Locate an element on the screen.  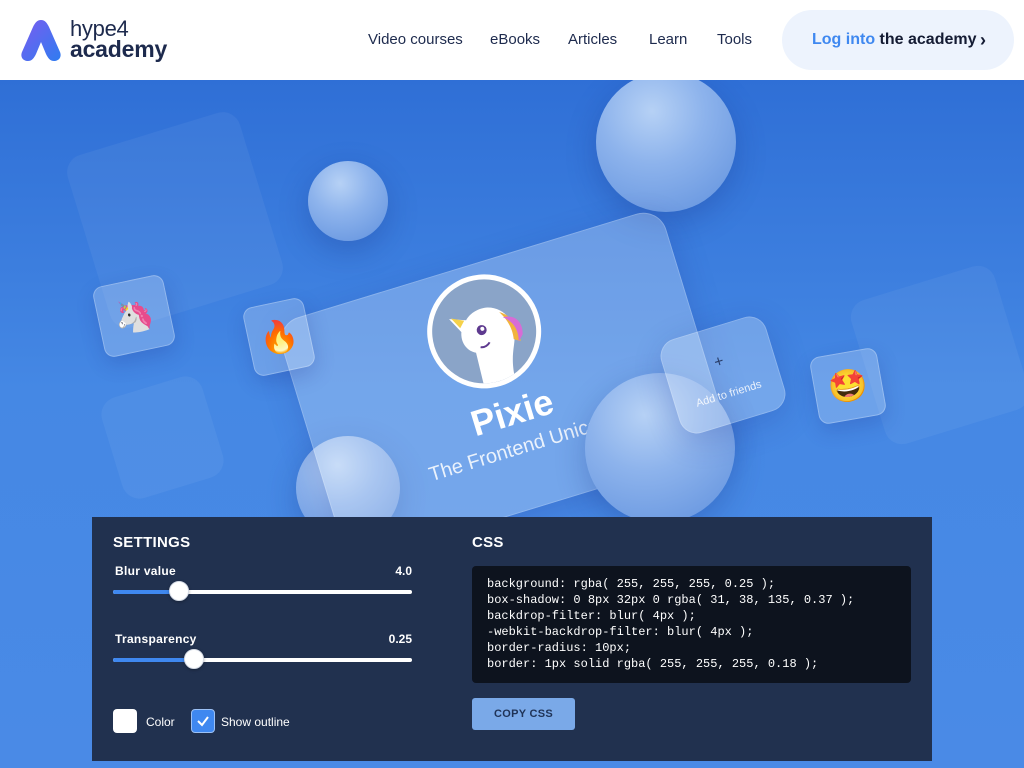
checkmark-icon is located at coordinates (203, 721).